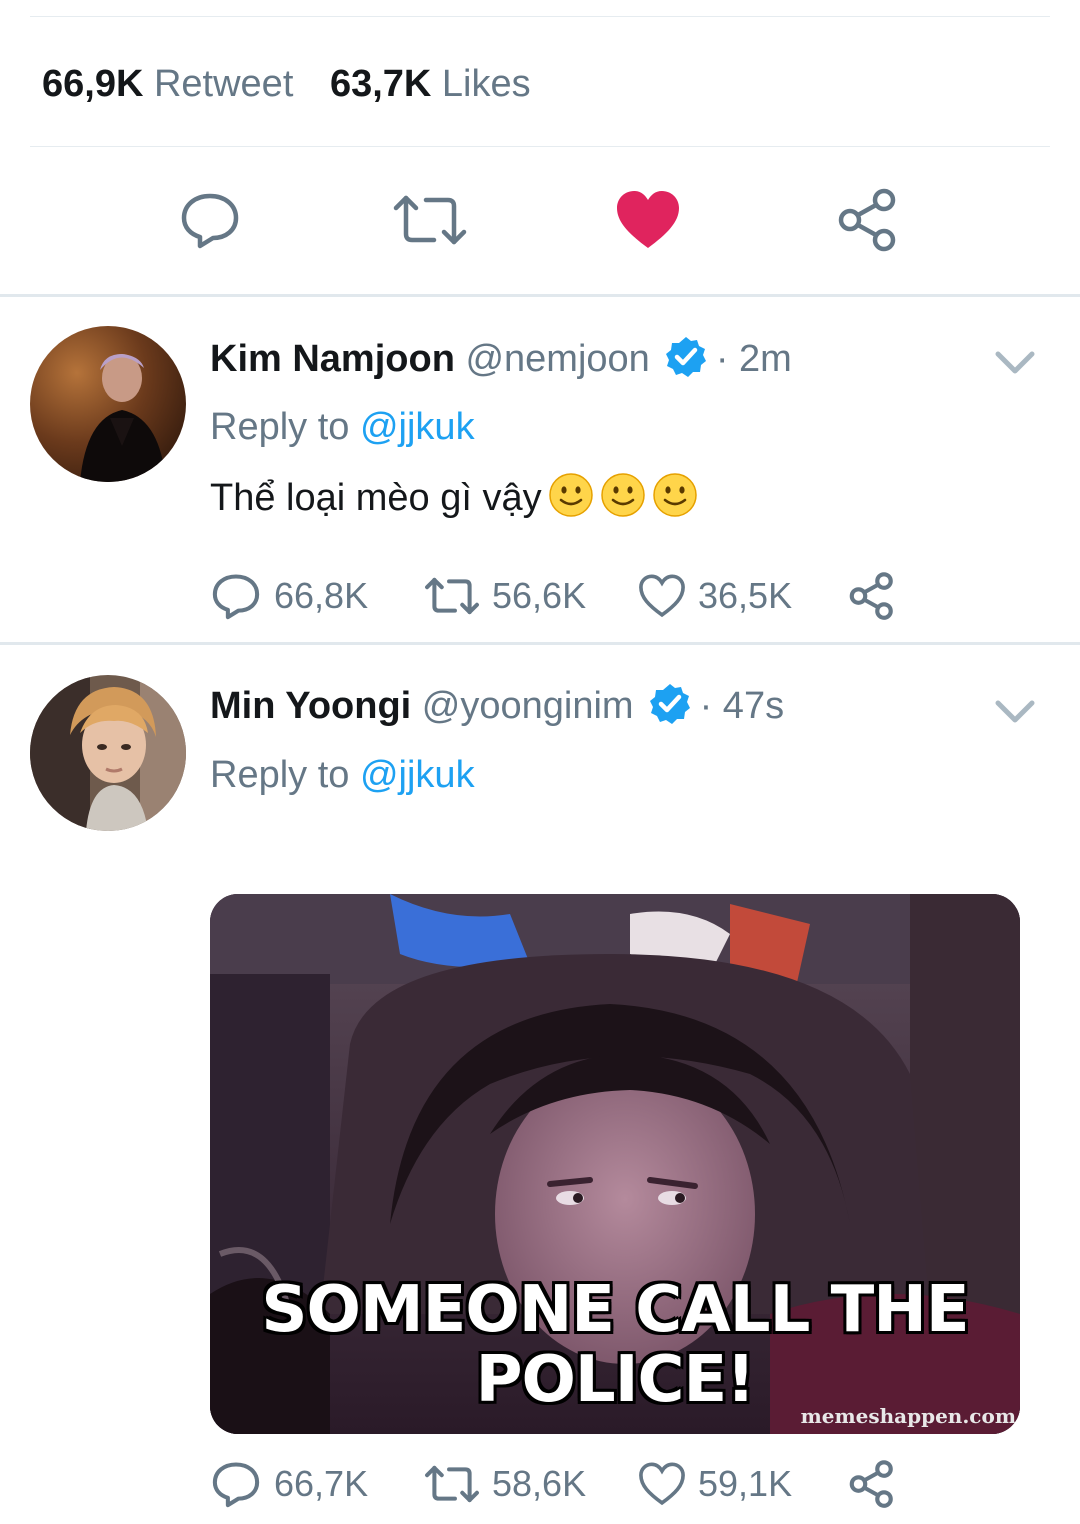  I want to click on likes-count: 63,7K, so click(380, 84).